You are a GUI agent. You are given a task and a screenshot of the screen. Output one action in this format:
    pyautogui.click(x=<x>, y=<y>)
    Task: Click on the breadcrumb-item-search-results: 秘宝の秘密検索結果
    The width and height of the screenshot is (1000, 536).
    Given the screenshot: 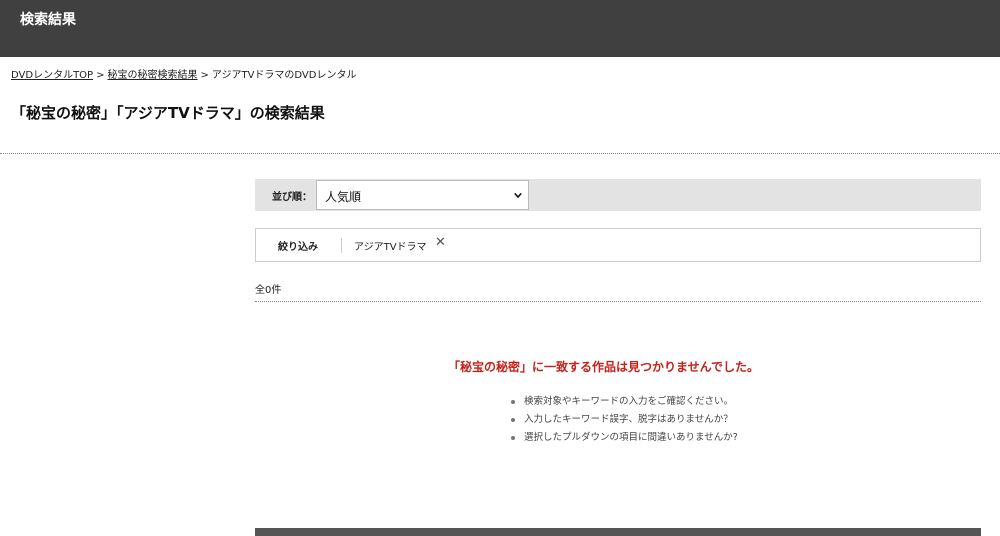 What is the action you would take?
    pyautogui.click(x=152, y=75)
    